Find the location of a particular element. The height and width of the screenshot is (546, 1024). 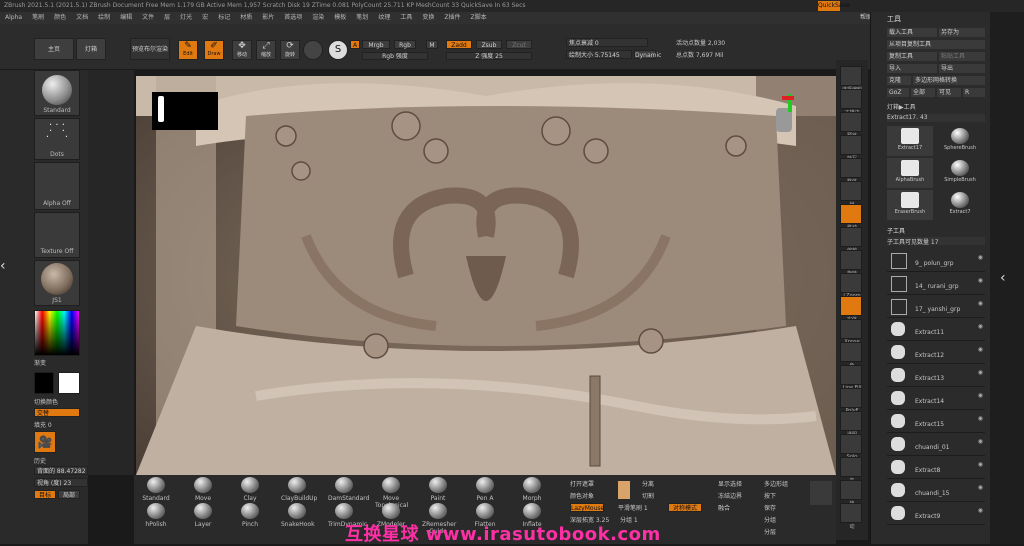

orientation-gizmo is located at coordinates (784, 120).